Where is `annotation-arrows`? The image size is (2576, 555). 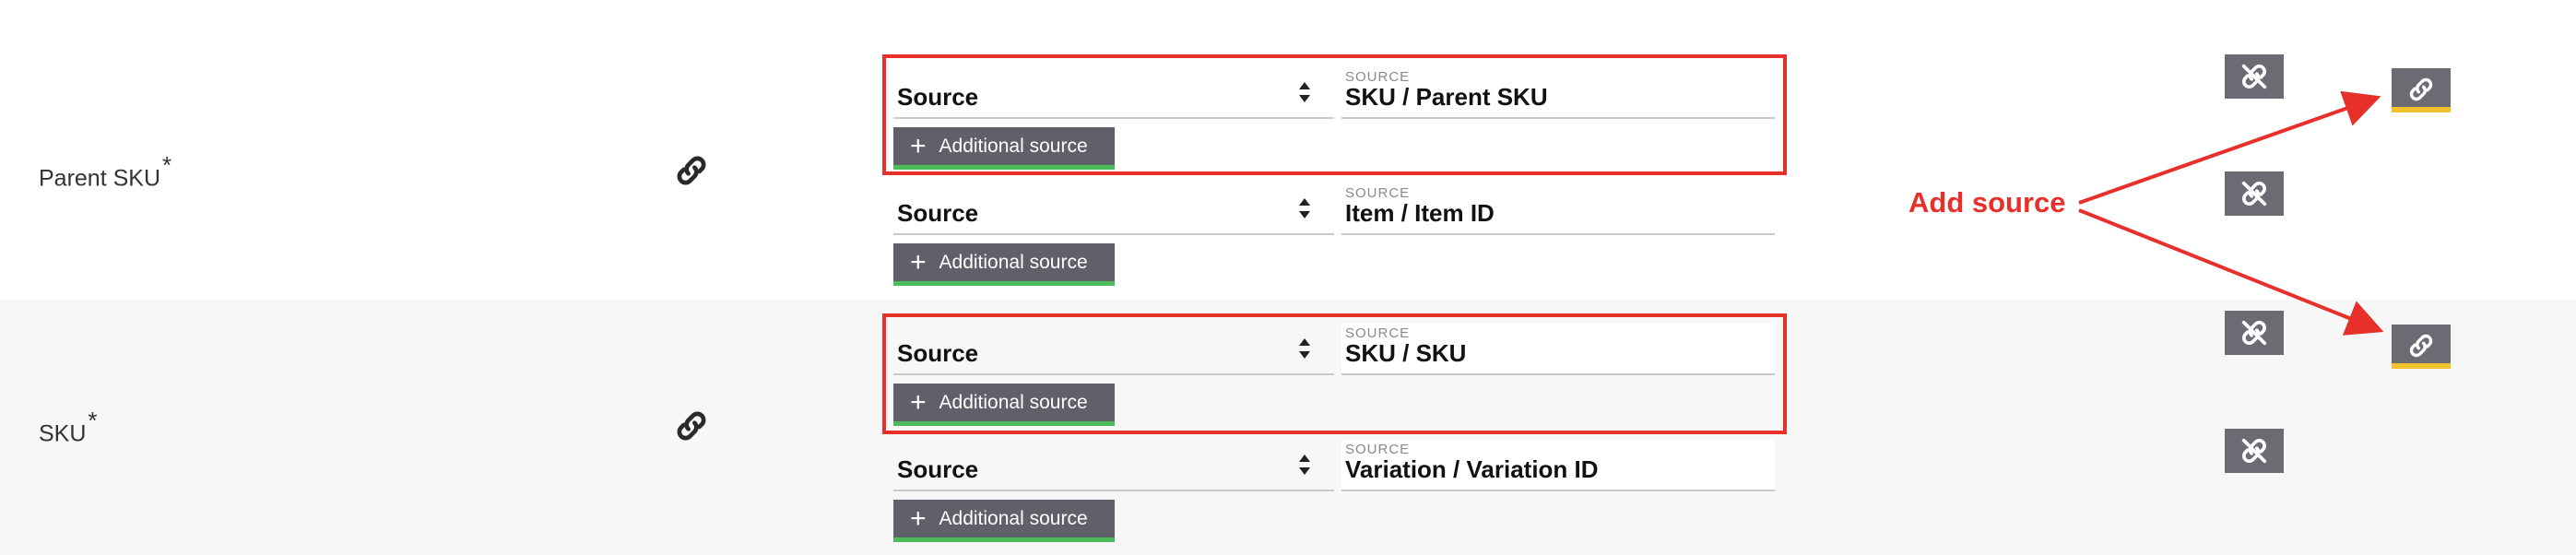
annotation-arrows is located at coordinates (2231, 213).